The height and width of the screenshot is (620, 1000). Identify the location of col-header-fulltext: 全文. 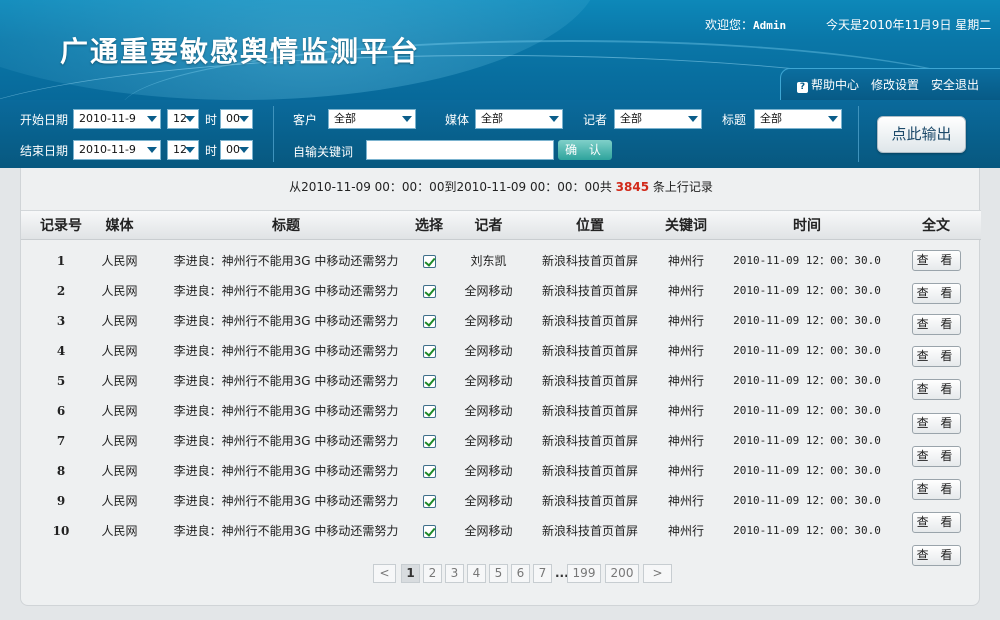
(936, 226).